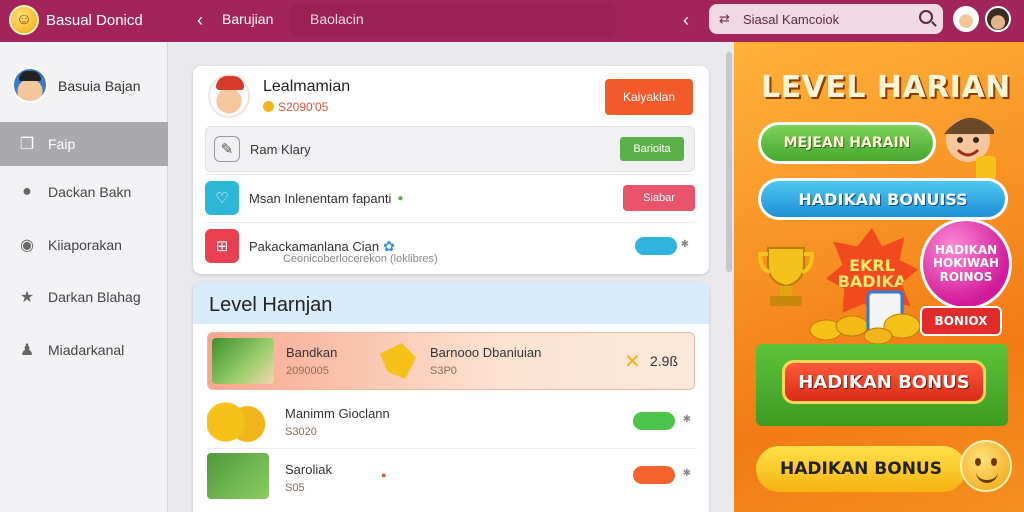 This screenshot has height=512, width=1024. I want to click on ball-text: HADIKAN HOKIWAH ROINOS, so click(966, 263).